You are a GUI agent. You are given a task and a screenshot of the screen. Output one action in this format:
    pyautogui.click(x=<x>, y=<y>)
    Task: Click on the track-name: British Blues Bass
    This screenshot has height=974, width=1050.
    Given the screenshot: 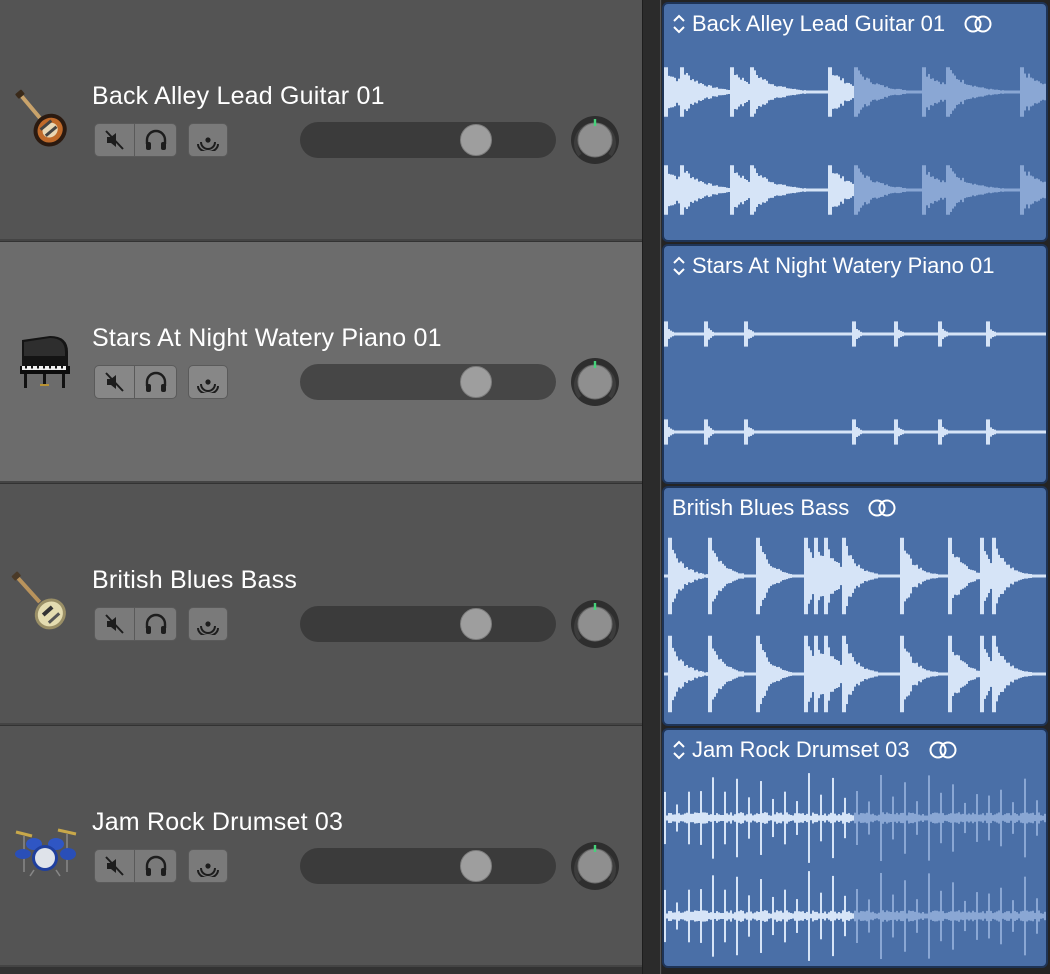 What is the action you would take?
    pyautogui.click(x=194, y=580)
    